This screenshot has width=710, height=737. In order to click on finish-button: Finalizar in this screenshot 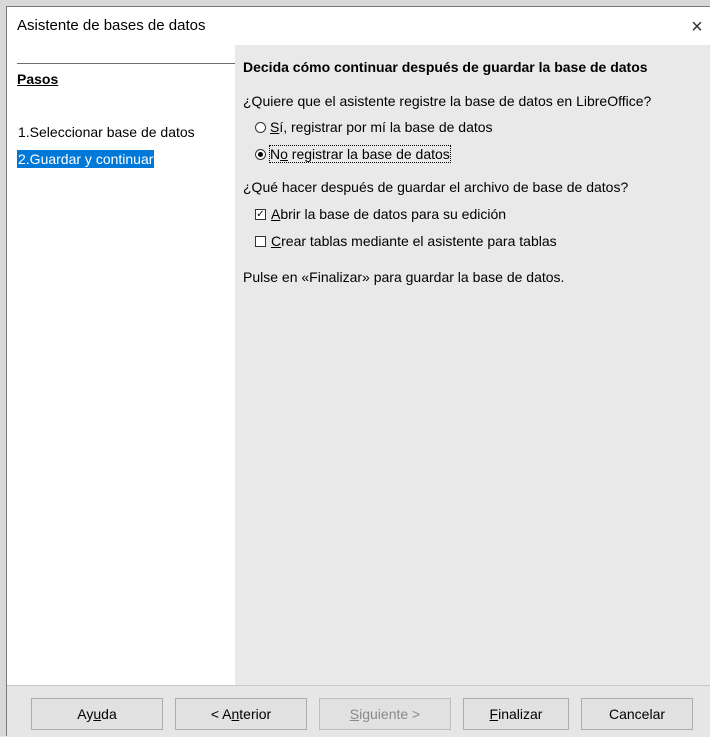, I will do `click(516, 714)`.